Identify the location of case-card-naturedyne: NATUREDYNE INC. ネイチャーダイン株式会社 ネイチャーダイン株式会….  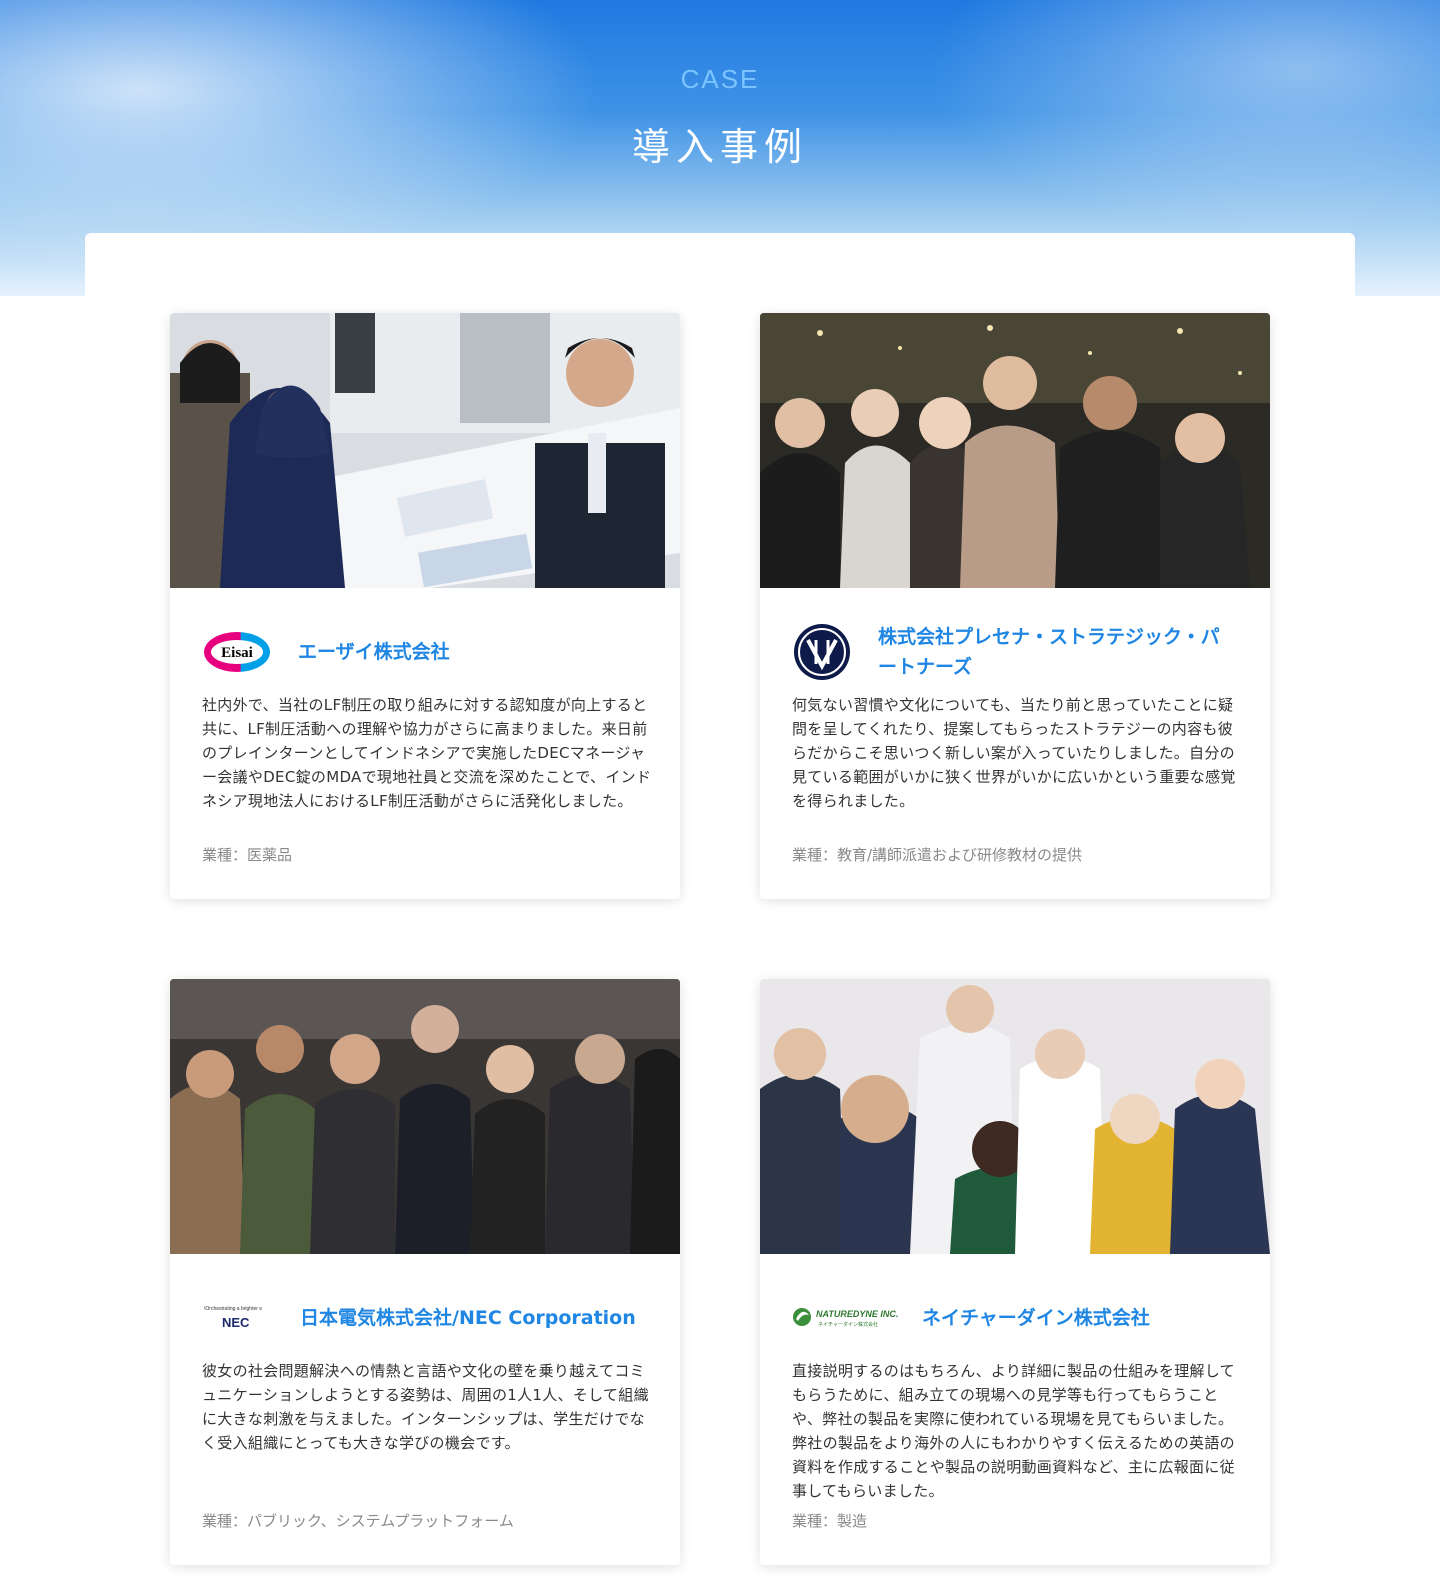
(1015, 1272).